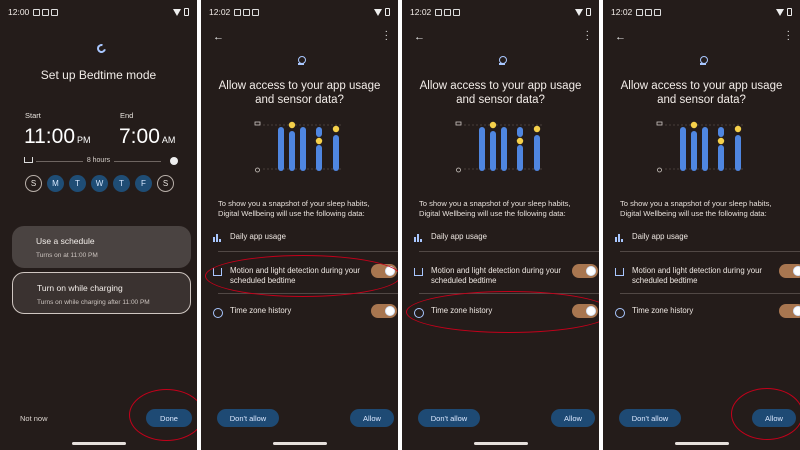 The height and width of the screenshot is (450, 800). Describe the element at coordinates (174, 161) in the screenshot. I see `sun-icon` at that location.